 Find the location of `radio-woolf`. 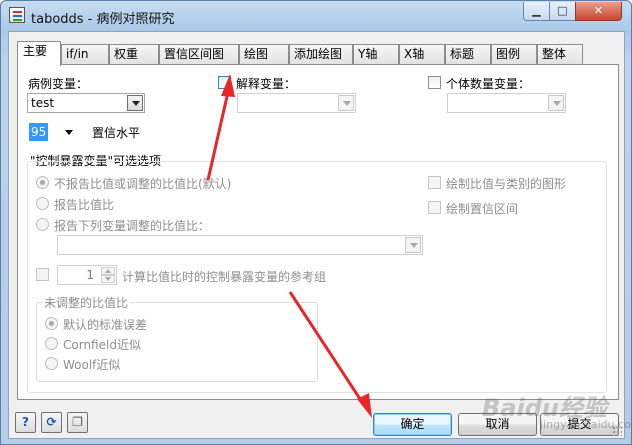

radio-woolf is located at coordinates (51, 363).